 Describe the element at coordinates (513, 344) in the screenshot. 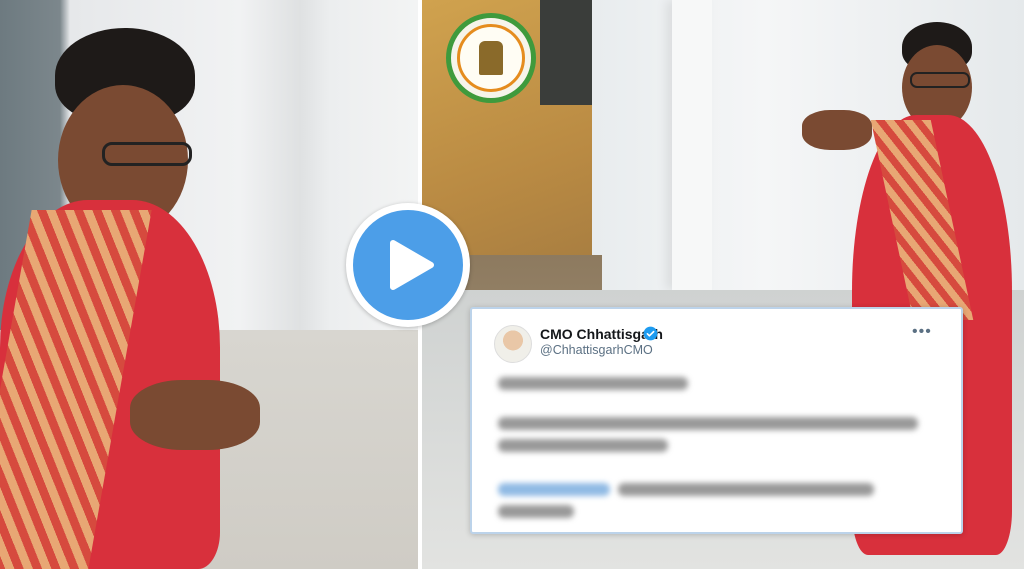

I see `avatar` at that location.